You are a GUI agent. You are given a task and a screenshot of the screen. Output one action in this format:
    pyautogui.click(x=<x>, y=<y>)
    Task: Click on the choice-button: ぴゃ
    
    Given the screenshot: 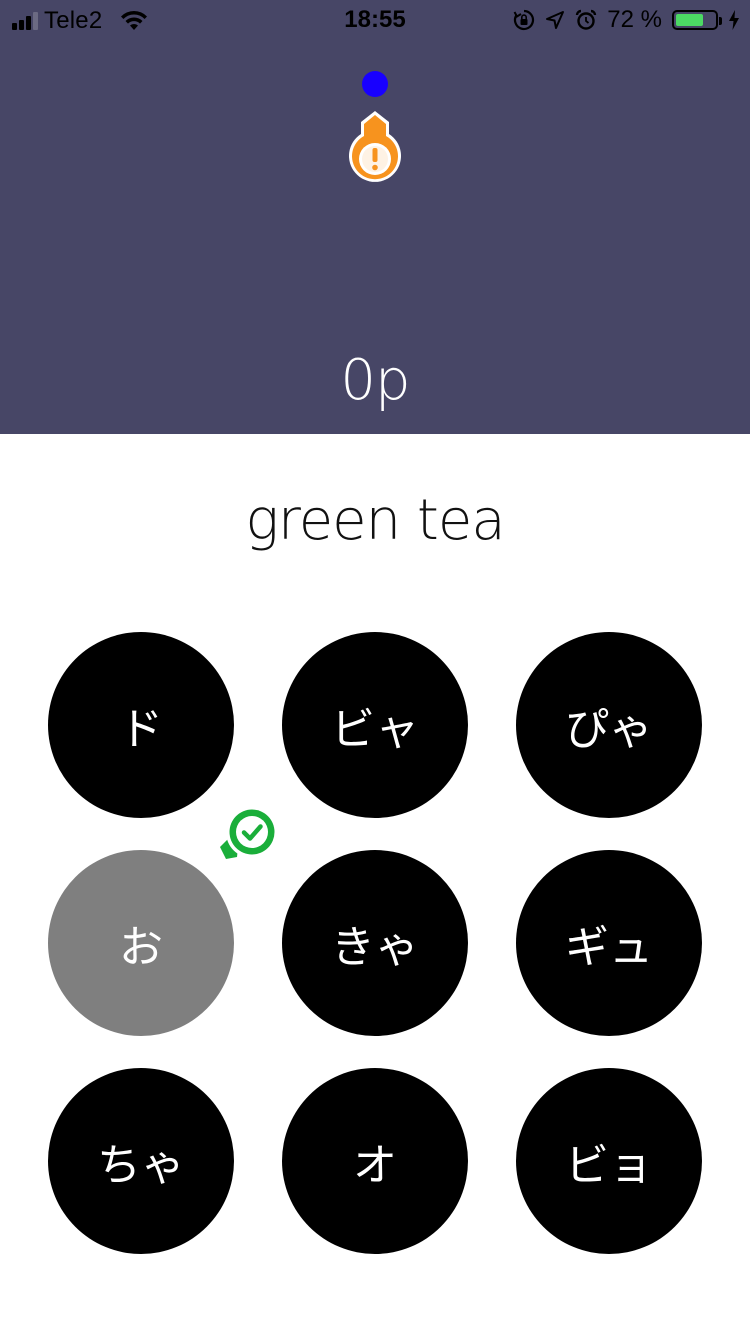 What is the action you would take?
    pyautogui.click(x=609, y=725)
    